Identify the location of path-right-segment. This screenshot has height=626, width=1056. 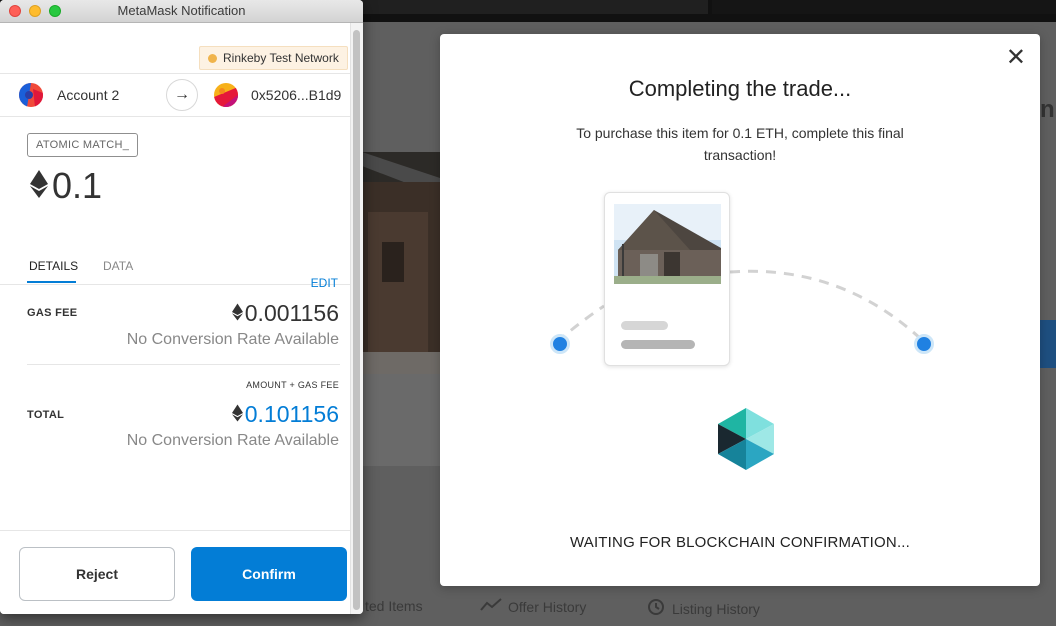
(826, 305).